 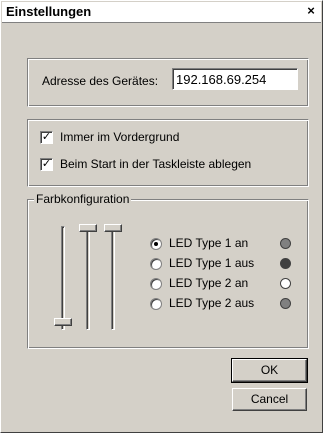 What do you see at coordinates (100, 81) in the screenshot?
I see `address-label: Adresse des Gerätes:` at bounding box center [100, 81].